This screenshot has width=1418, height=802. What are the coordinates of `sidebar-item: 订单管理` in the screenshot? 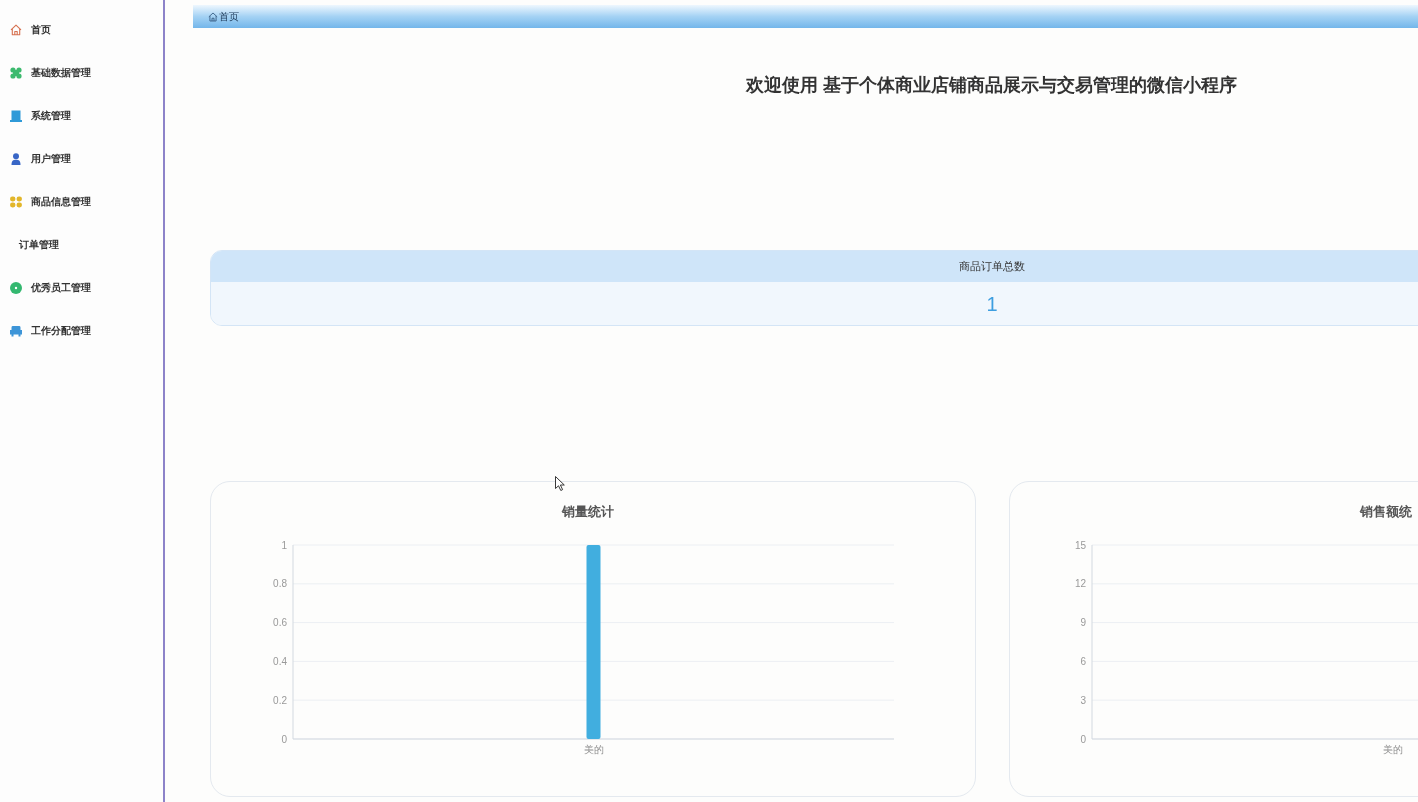 It's located at (81, 244).